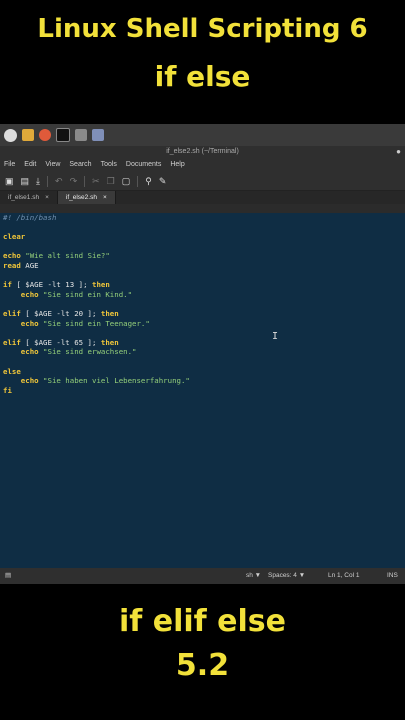  I want to click on video-title: Linux Shell Scripting 6, so click(202, 29).